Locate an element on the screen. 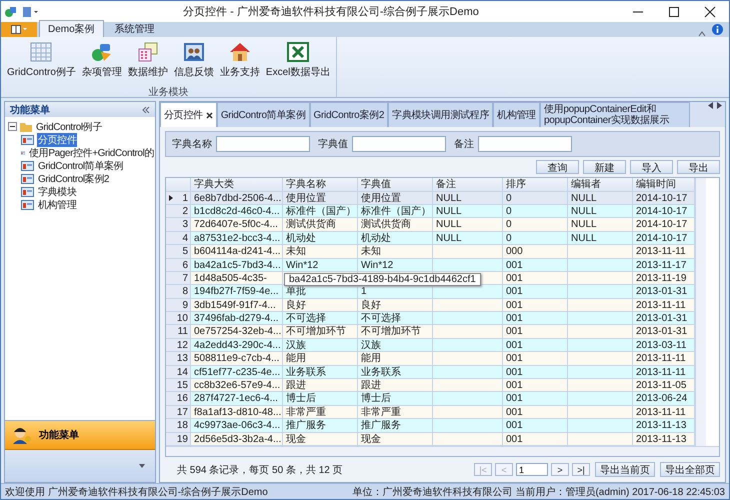  row-number: 5 is located at coordinates (183, 252).